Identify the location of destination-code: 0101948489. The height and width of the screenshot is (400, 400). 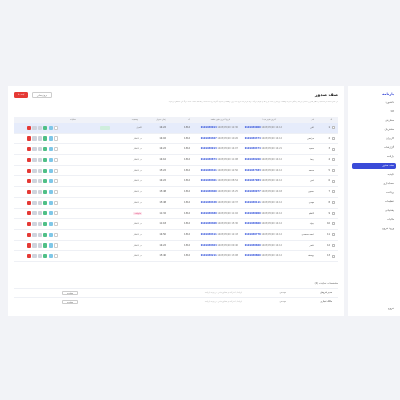
(209, 213).